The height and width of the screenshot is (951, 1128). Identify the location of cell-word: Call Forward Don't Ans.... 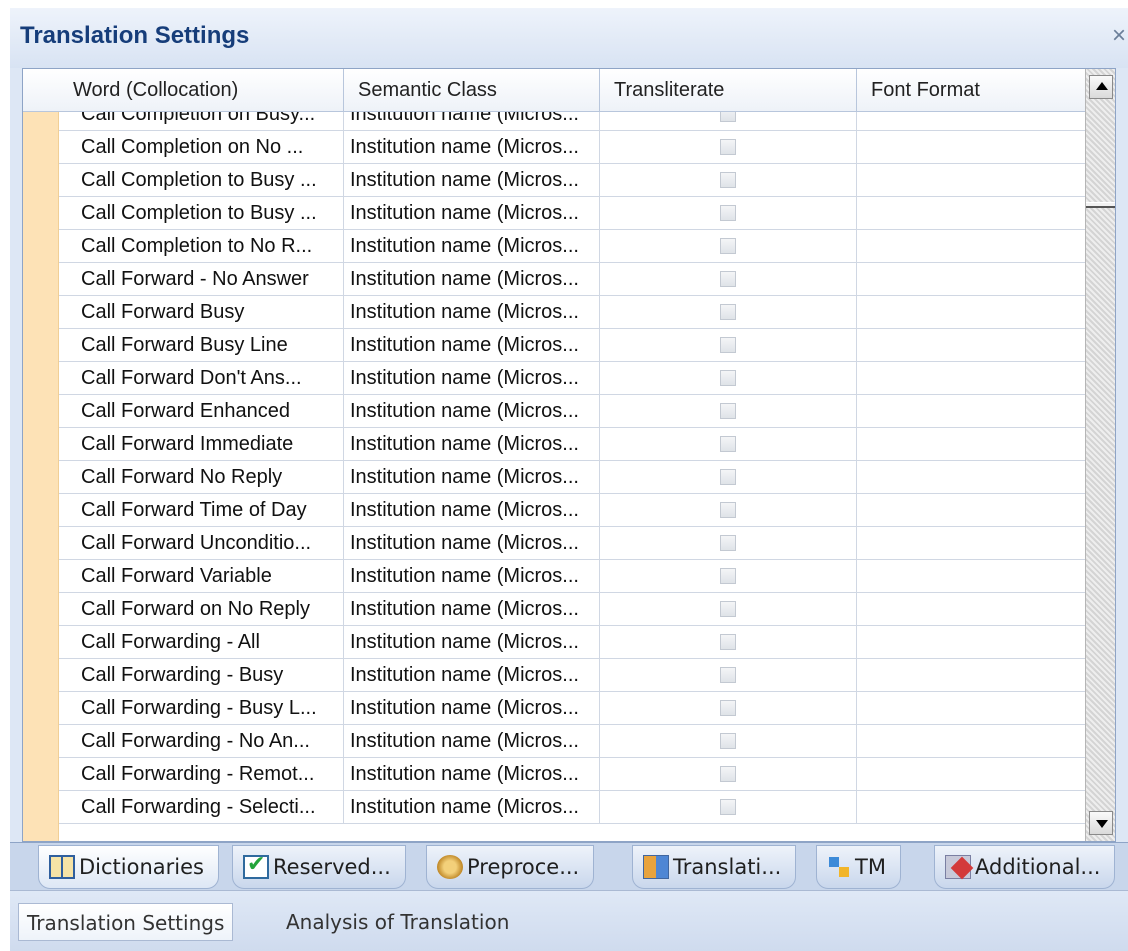
(201, 378).